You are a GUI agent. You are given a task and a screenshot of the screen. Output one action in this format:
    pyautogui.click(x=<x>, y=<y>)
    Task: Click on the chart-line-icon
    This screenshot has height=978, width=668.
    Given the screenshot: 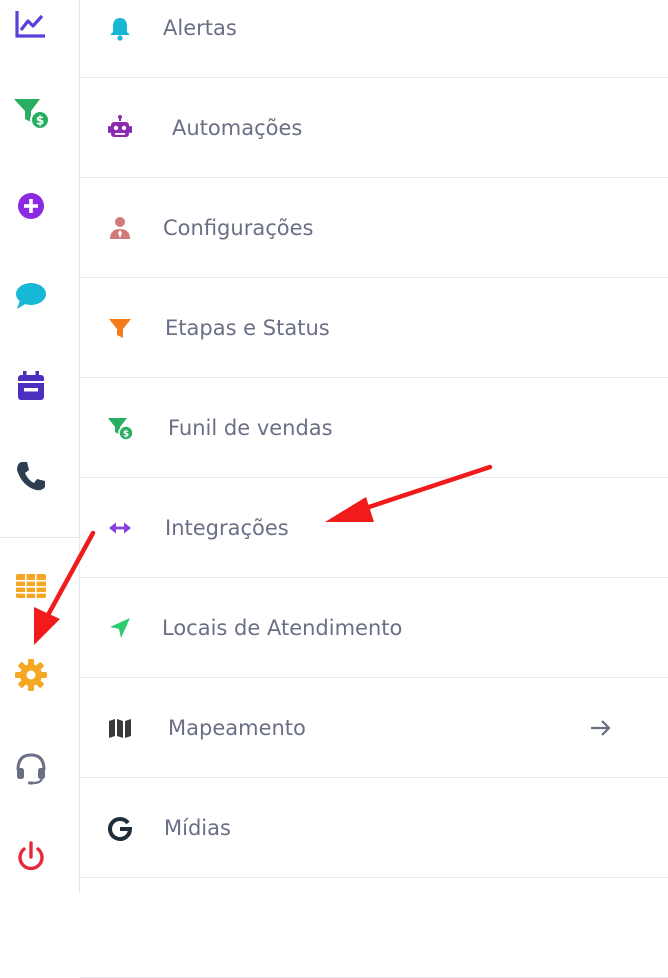 What is the action you would take?
    pyautogui.click(x=31, y=24)
    